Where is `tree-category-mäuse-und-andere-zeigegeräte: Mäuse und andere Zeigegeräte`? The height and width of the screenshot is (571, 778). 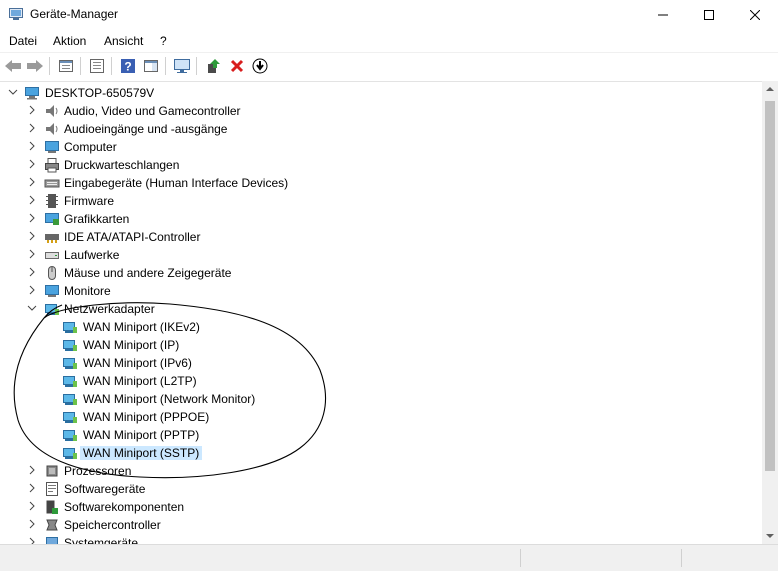
tree-category-mäuse-und-andere-zeigegeräte: Mäuse und andere Zeigegeräte is located at coordinates (380, 273).